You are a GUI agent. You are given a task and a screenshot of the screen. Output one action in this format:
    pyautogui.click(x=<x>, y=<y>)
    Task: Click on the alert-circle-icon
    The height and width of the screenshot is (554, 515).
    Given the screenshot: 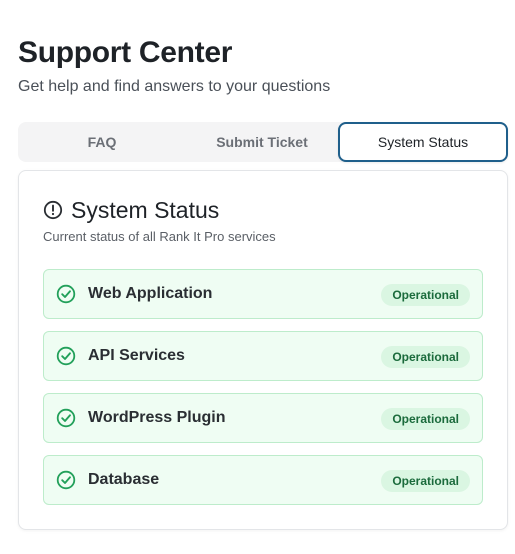 What is the action you would take?
    pyautogui.click(x=53, y=210)
    